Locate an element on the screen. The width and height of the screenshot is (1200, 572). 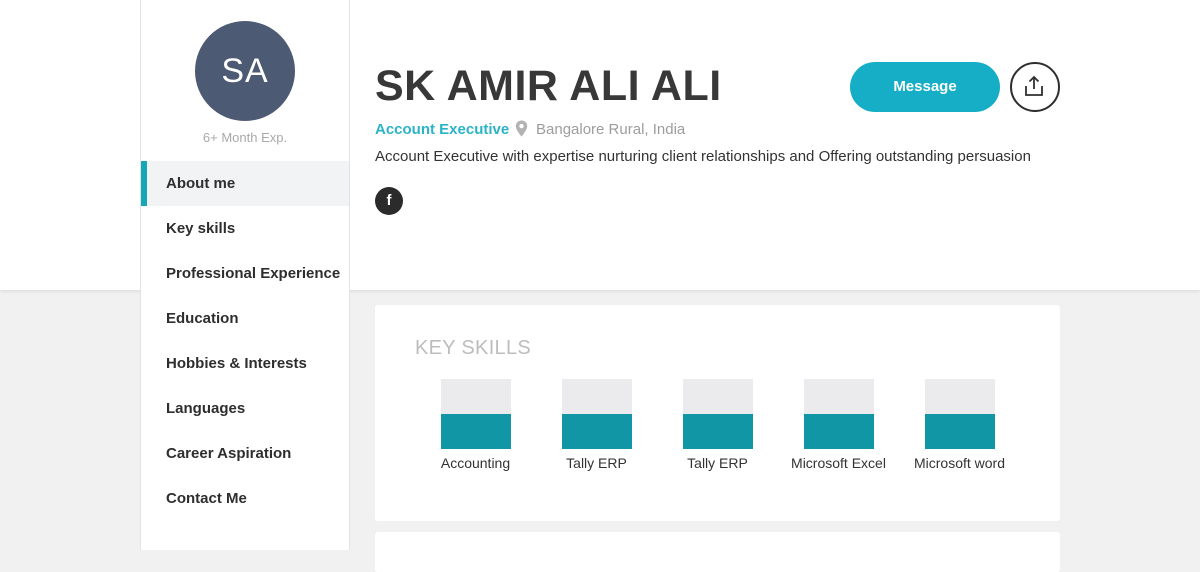
skill-name: Microsoft Excel is located at coordinates (838, 463).